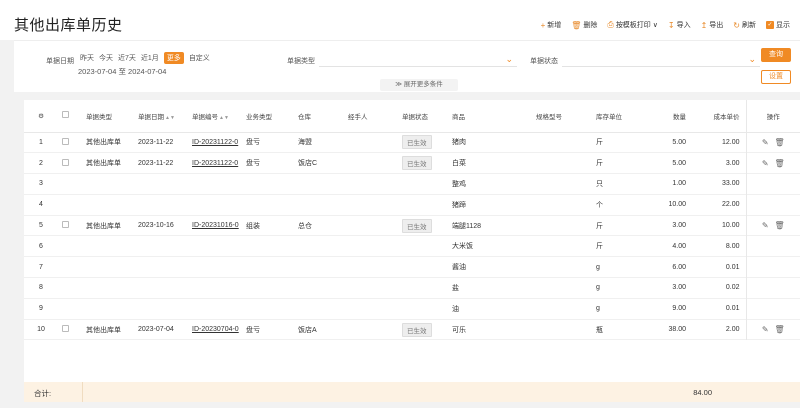 The width and height of the screenshot is (800, 408). I want to click on checkbox-icon: ✓, so click(770, 25).